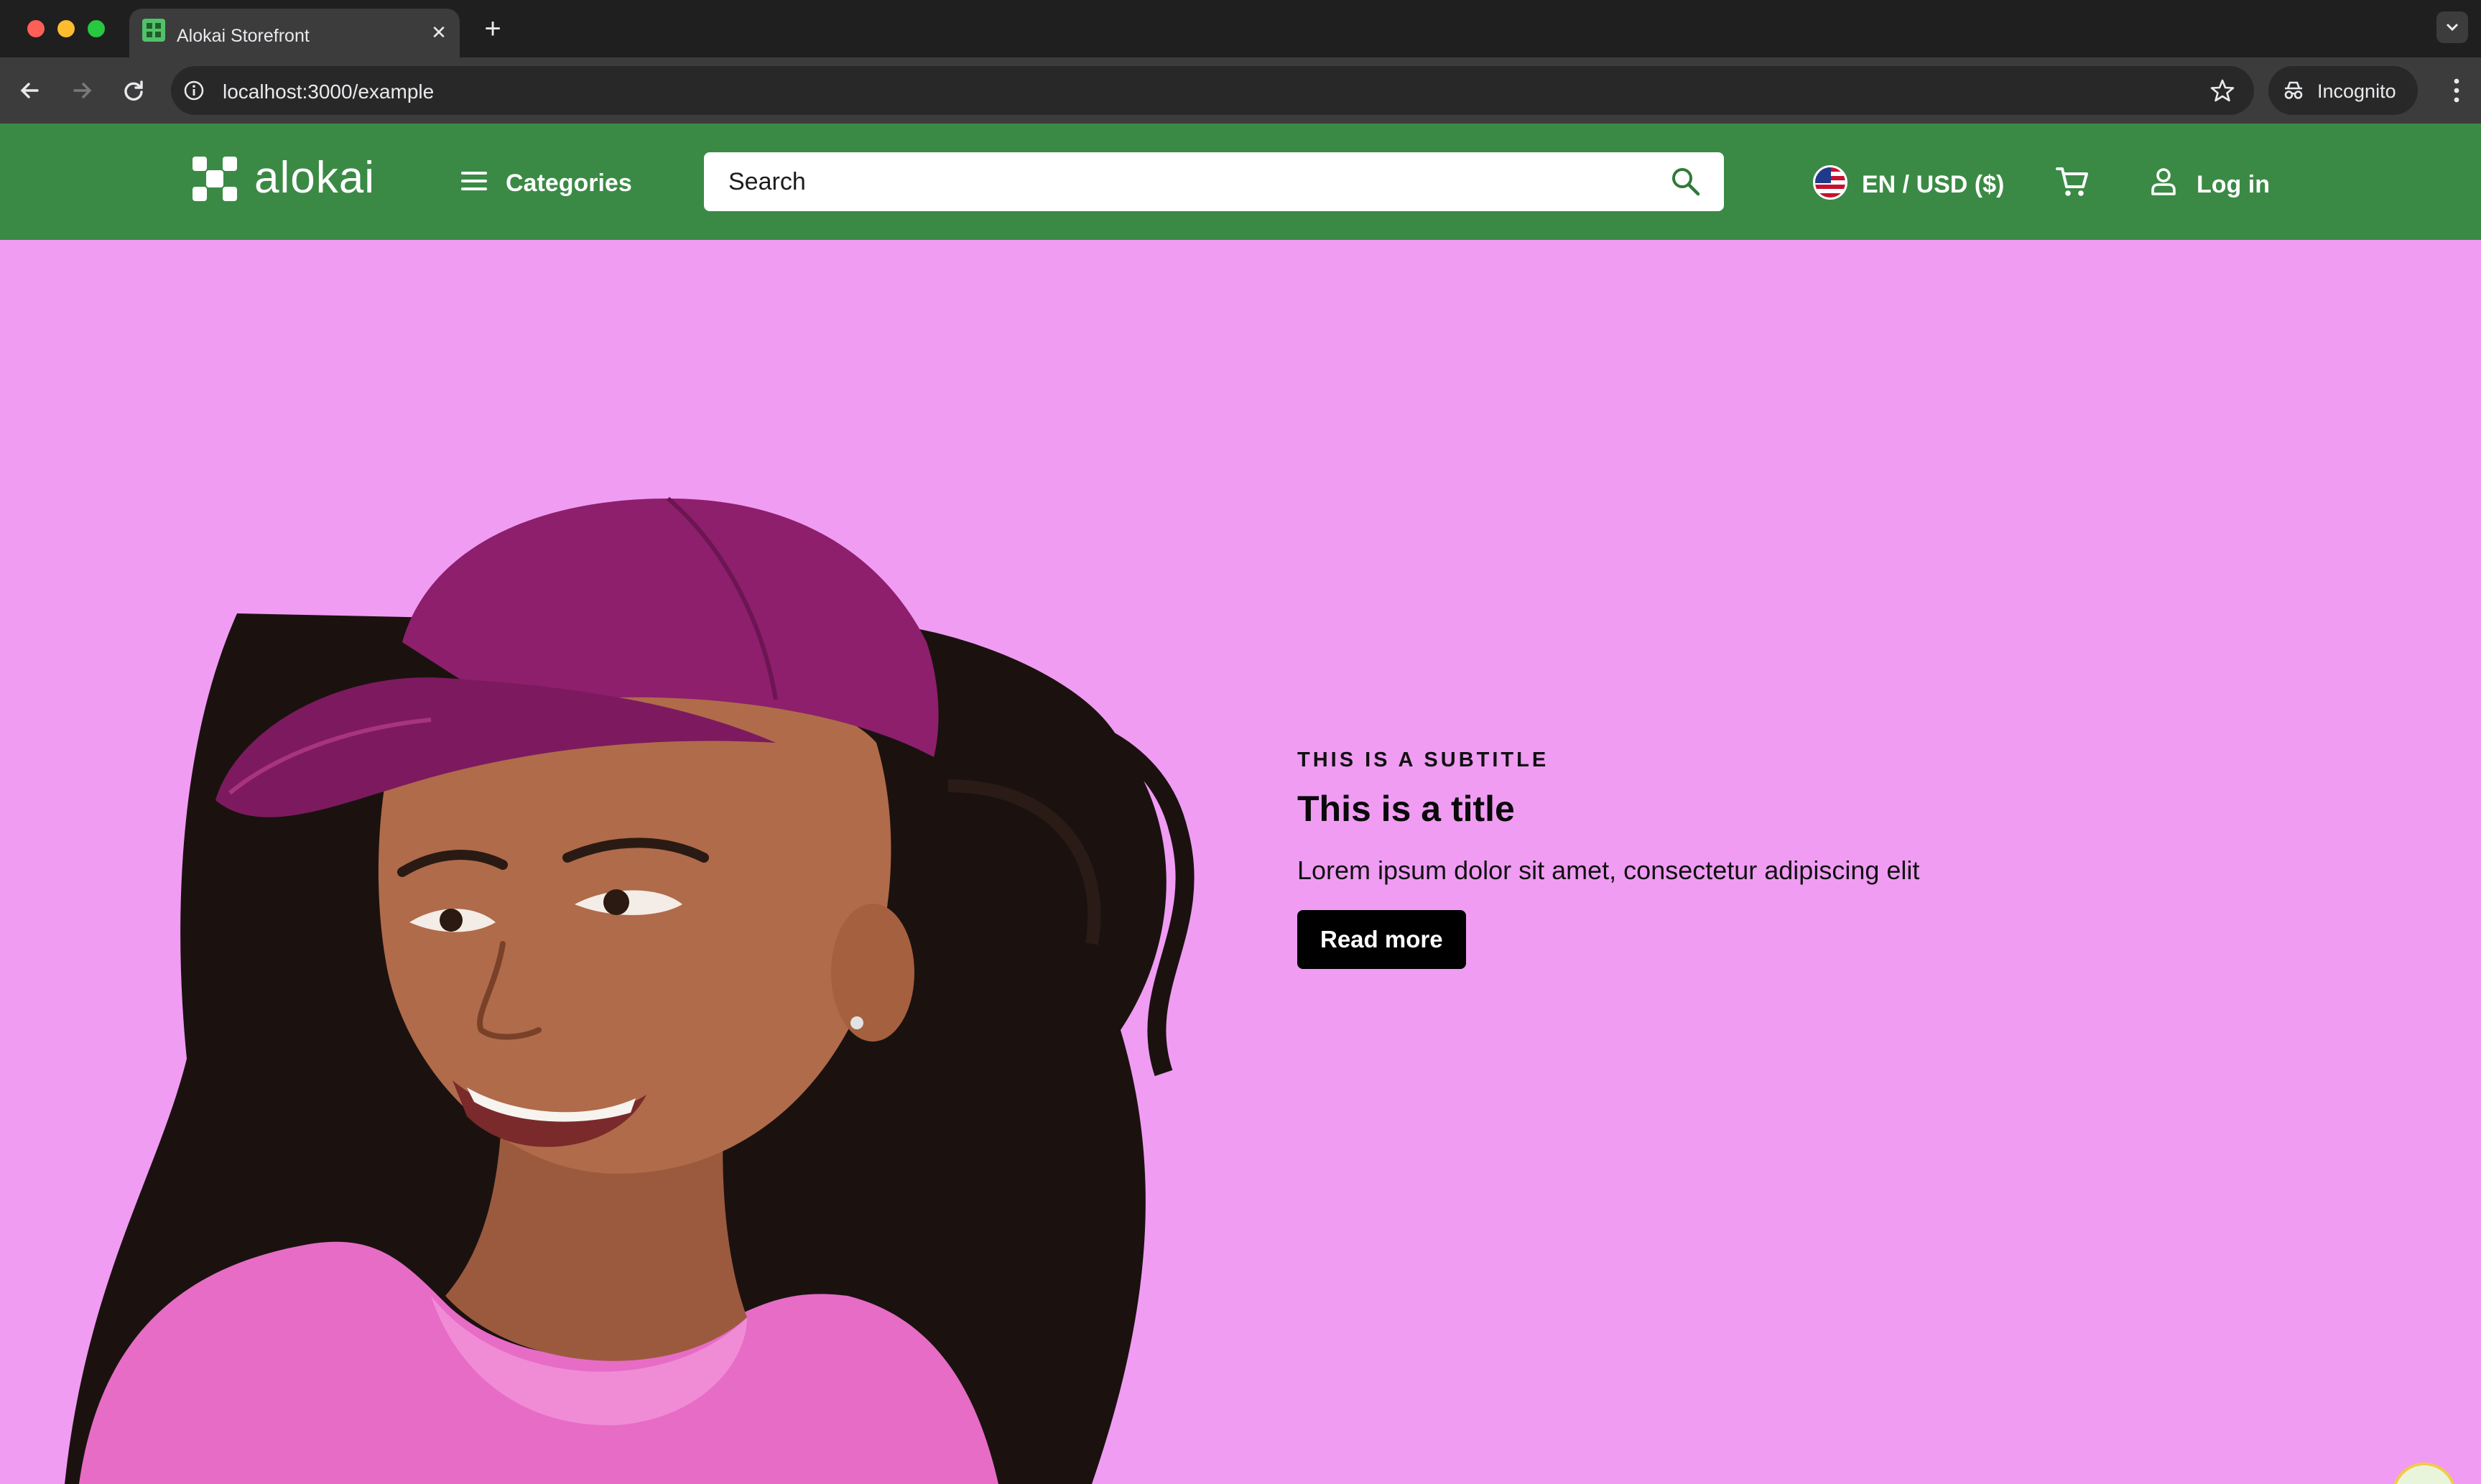  What do you see at coordinates (2456, 90) in the screenshot?
I see `browser-menu-kebab-icon` at bounding box center [2456, 90].